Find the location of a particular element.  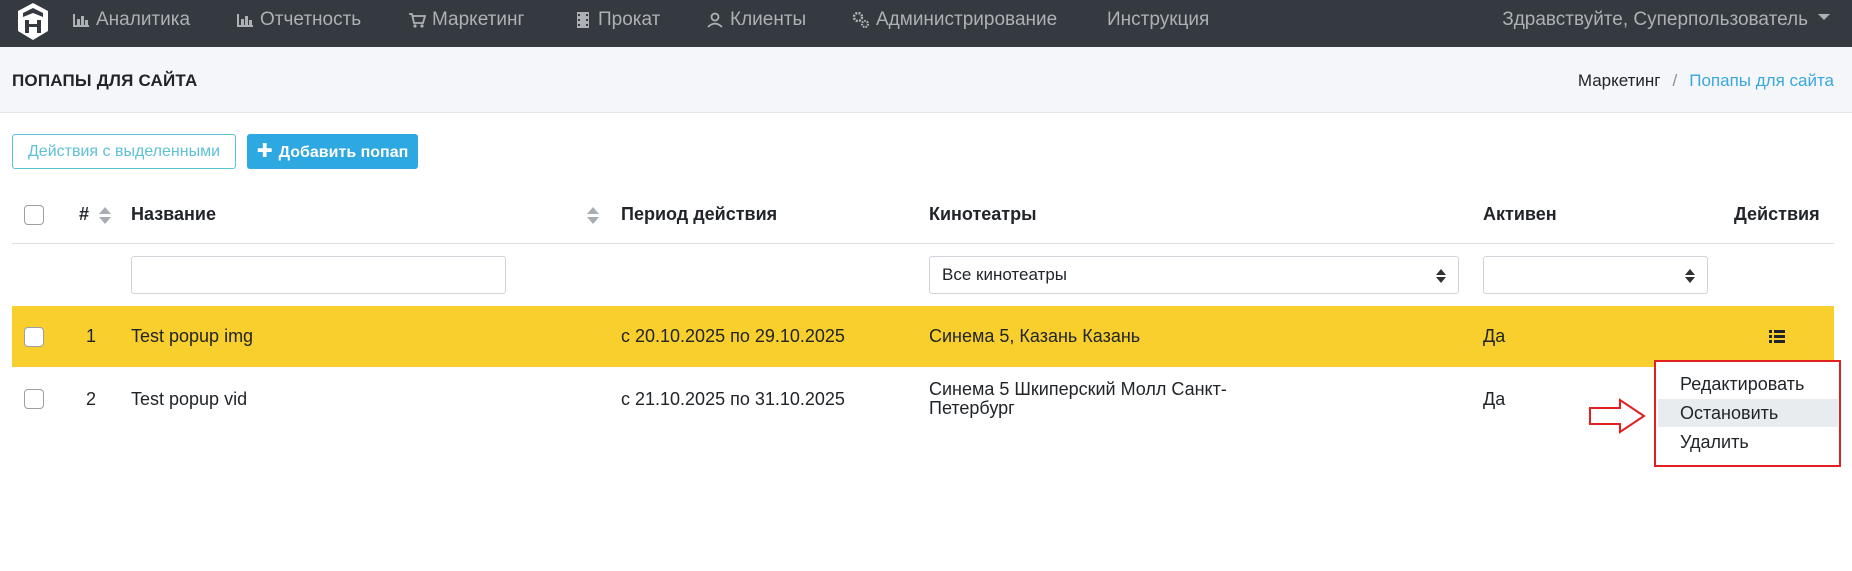

film-icon is located at coordinates (583, 20).